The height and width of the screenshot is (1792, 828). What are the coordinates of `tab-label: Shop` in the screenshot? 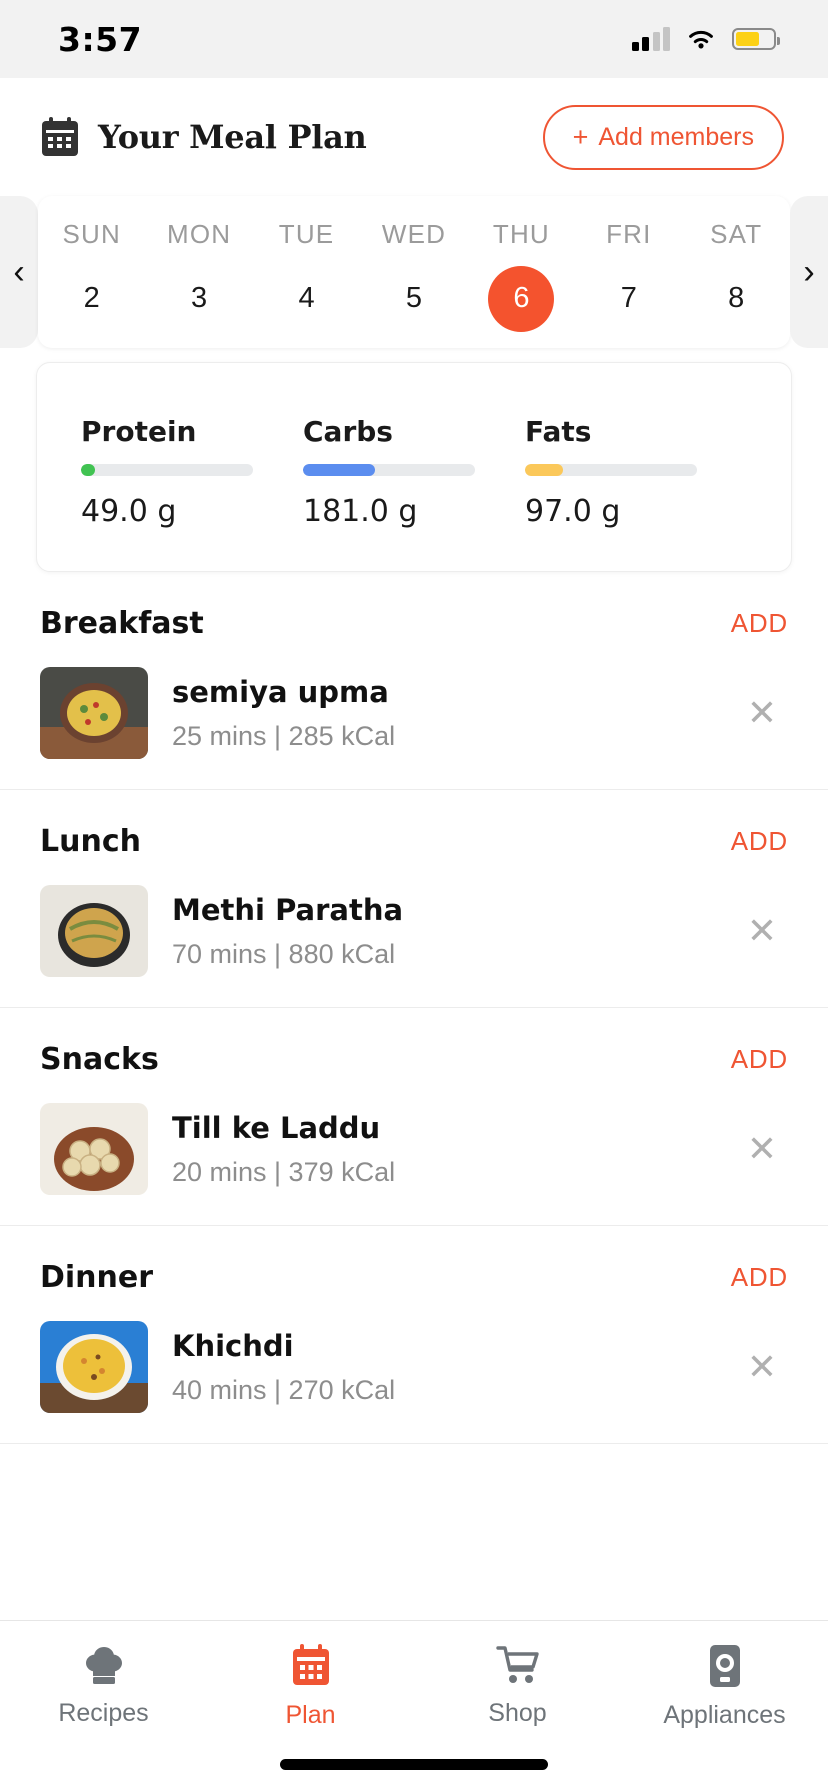 It's located at (517, 1713).